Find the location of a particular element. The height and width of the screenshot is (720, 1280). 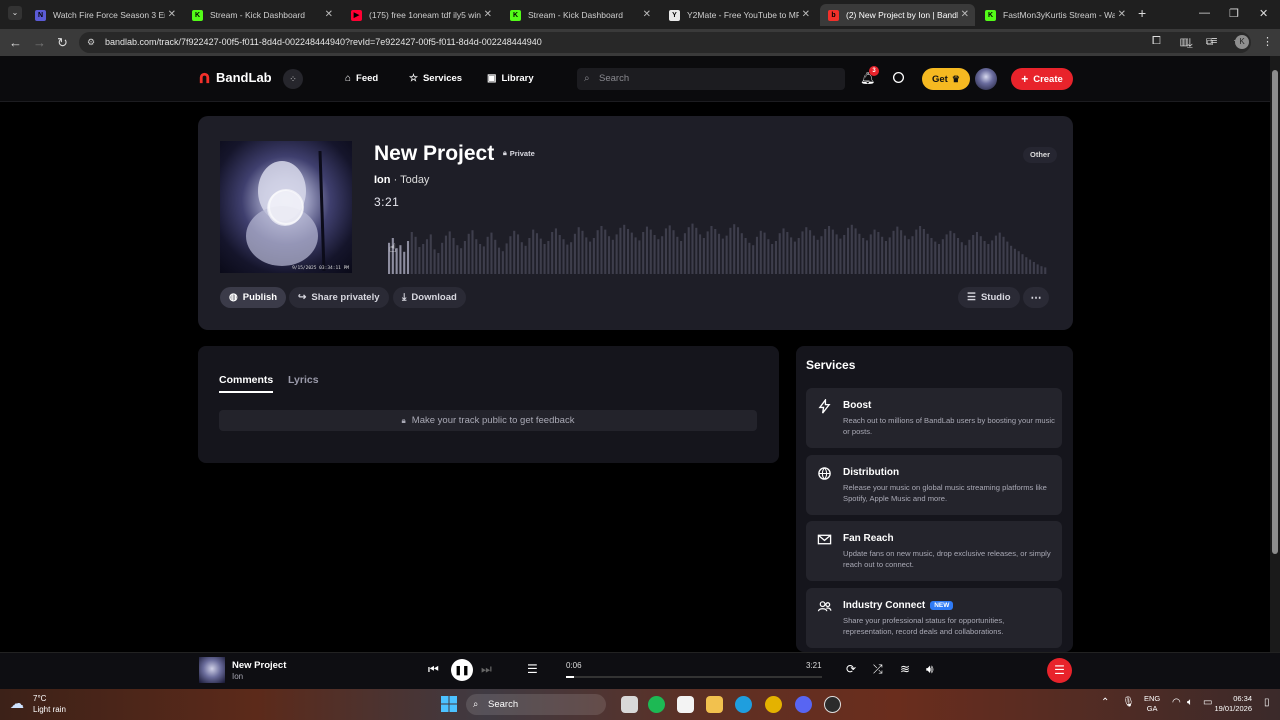

cover-play-icon is located at coordinates (286, 207).